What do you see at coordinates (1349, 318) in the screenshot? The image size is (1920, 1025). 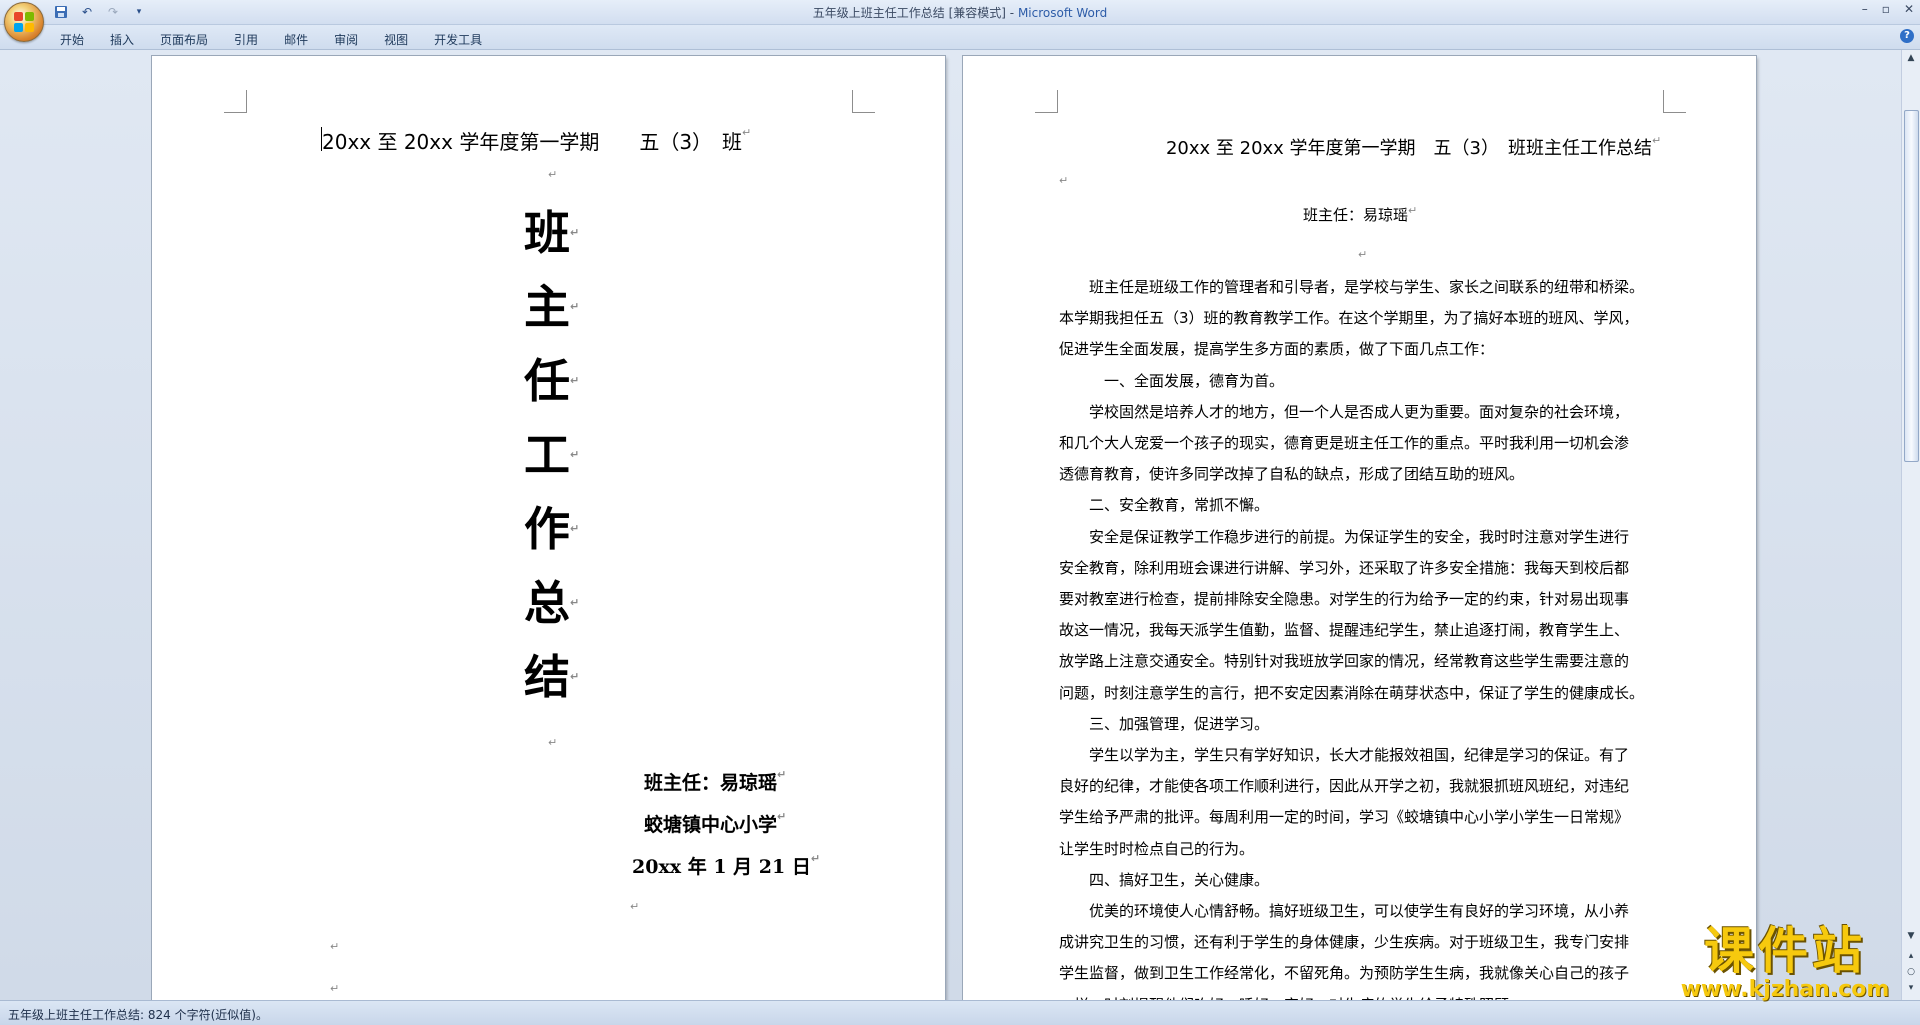 I see `body-line: 本学期我担任五（3）班的教育教学工作。在这个学期里，为了搞好本班的班风、学风，` at bounding box center [1349, 318].